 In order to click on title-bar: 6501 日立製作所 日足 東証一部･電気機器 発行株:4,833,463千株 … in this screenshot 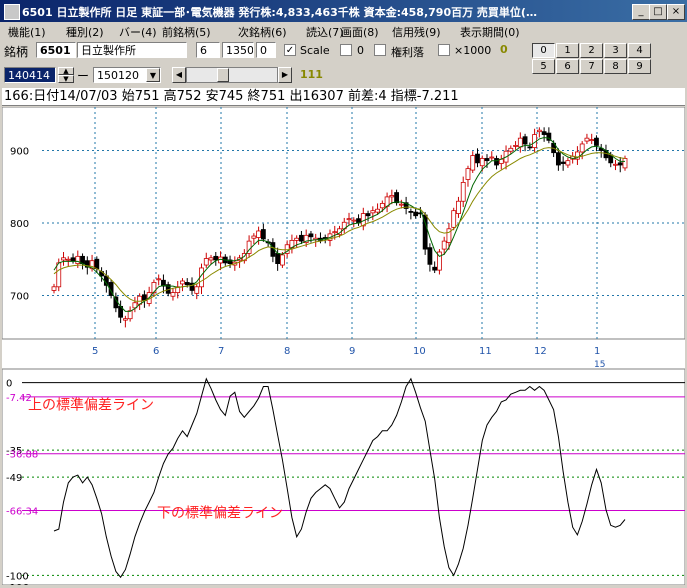, I will do `click(343, 11)`.